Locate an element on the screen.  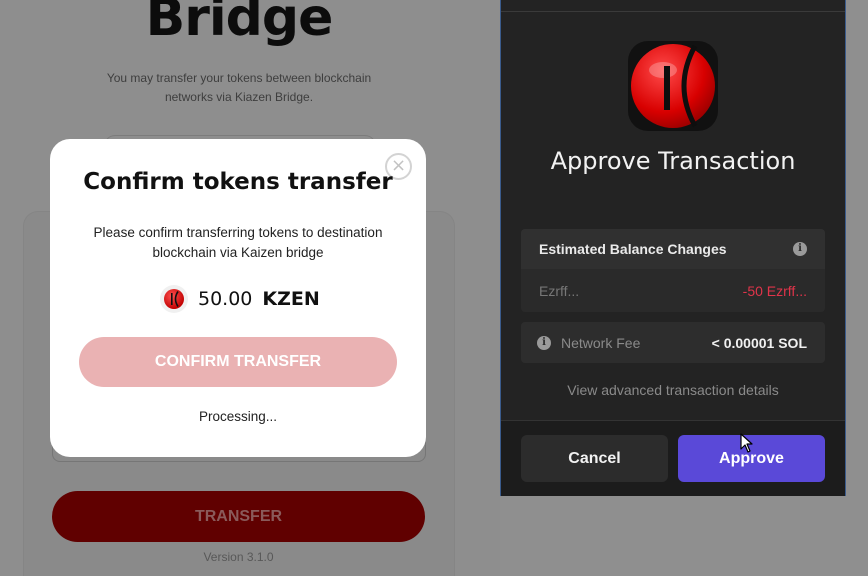
network-fee-label: Network Fee is located at coordinates (601, 343).